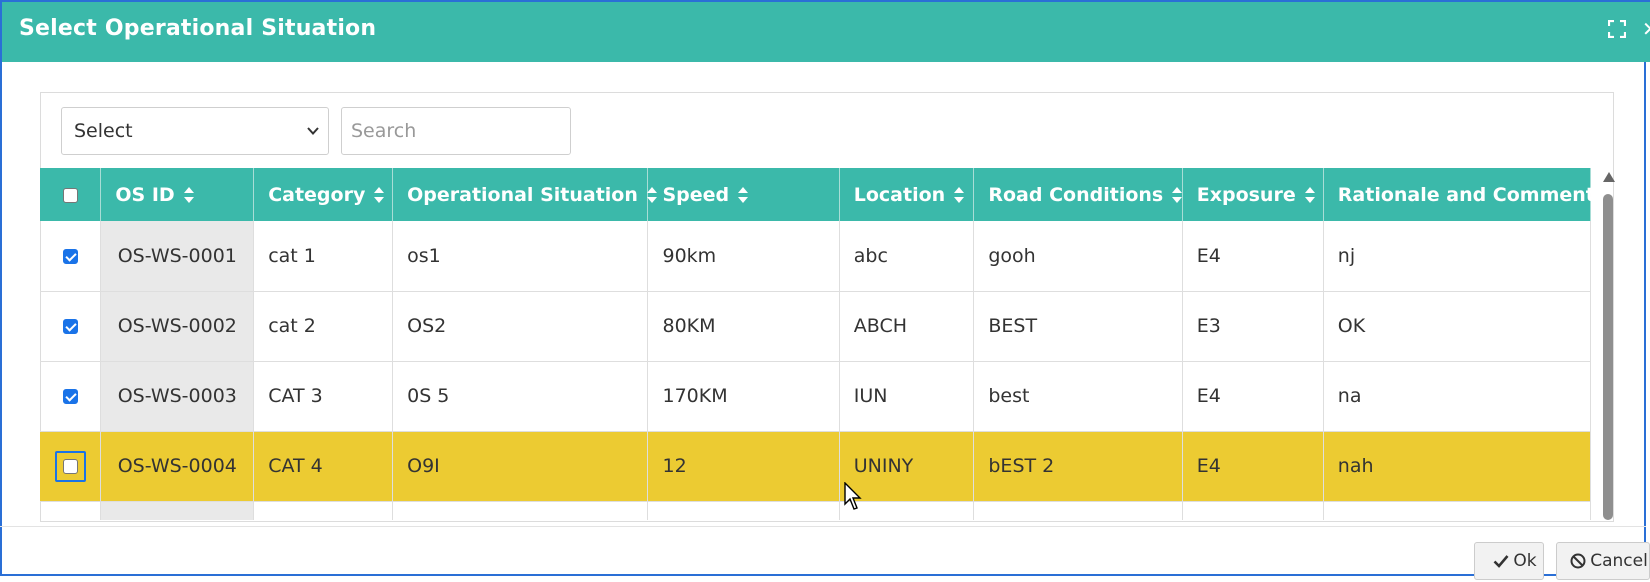 This screenshot has width=1650, height=582. What do you see at coordinates (195, 131) in the screenshot?
I see `filter-select: Select` at bounding box center [195, 131].